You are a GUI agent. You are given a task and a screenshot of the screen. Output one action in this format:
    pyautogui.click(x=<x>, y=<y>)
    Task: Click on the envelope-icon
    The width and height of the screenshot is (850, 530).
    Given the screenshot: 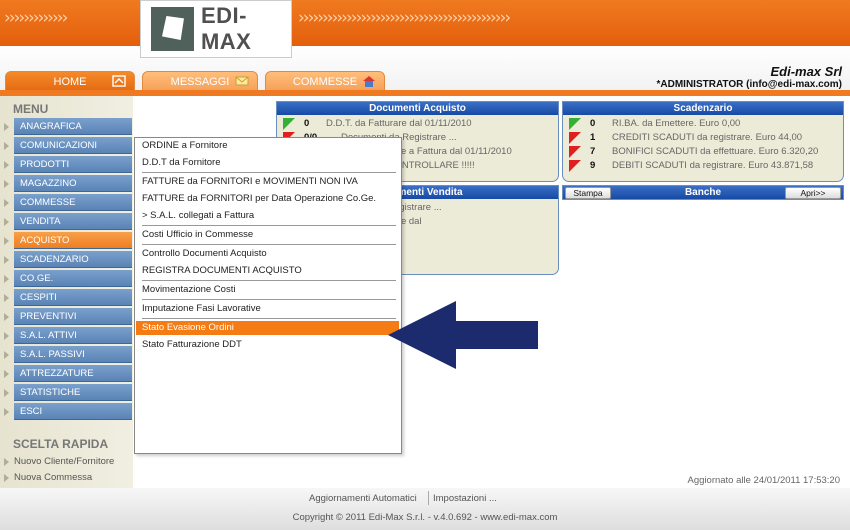 What is the action you would take?
    pyautogui.click(x=242, y=81)
    